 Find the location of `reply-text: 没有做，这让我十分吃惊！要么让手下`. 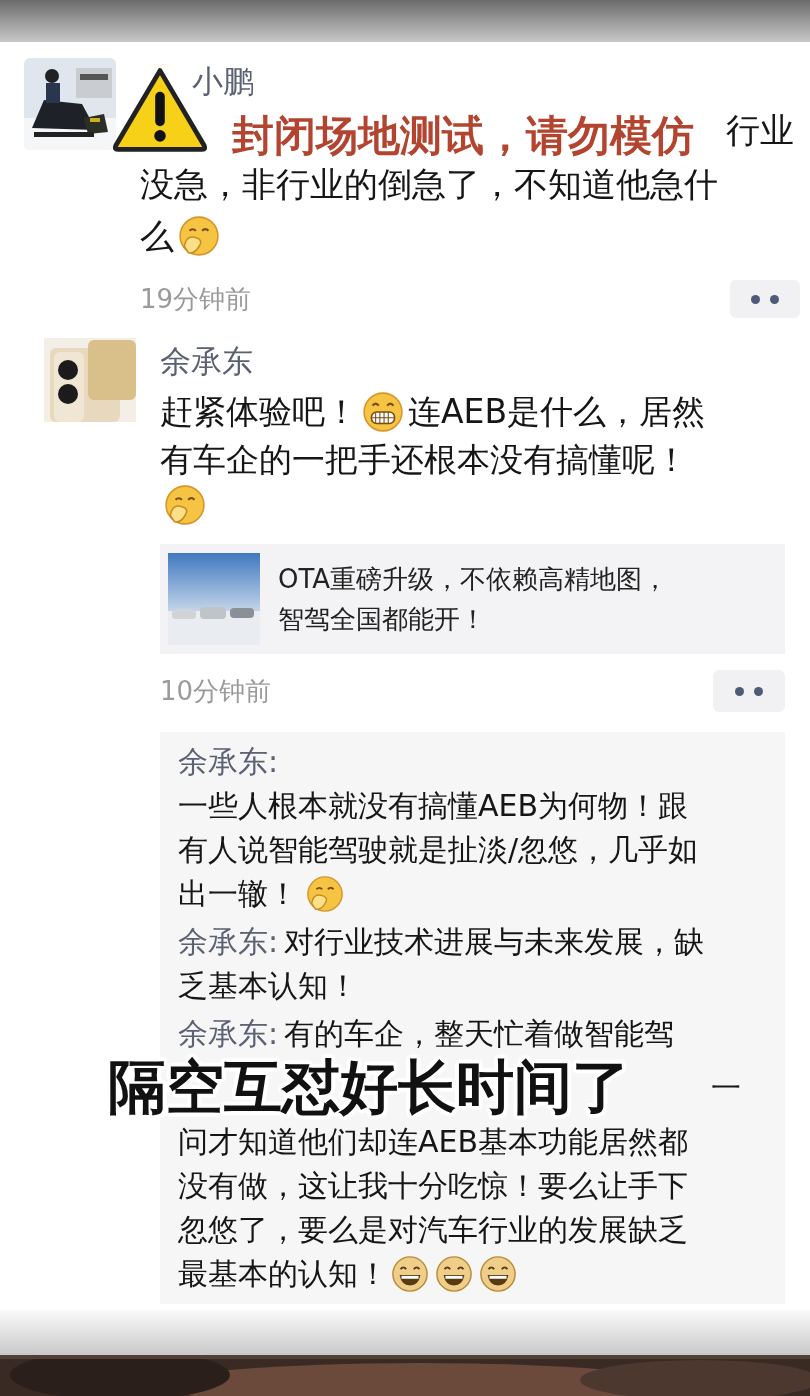

reply-text: 没有做，这让我十分吃惊！要么让手下 is located at coordinates (433, 1186).